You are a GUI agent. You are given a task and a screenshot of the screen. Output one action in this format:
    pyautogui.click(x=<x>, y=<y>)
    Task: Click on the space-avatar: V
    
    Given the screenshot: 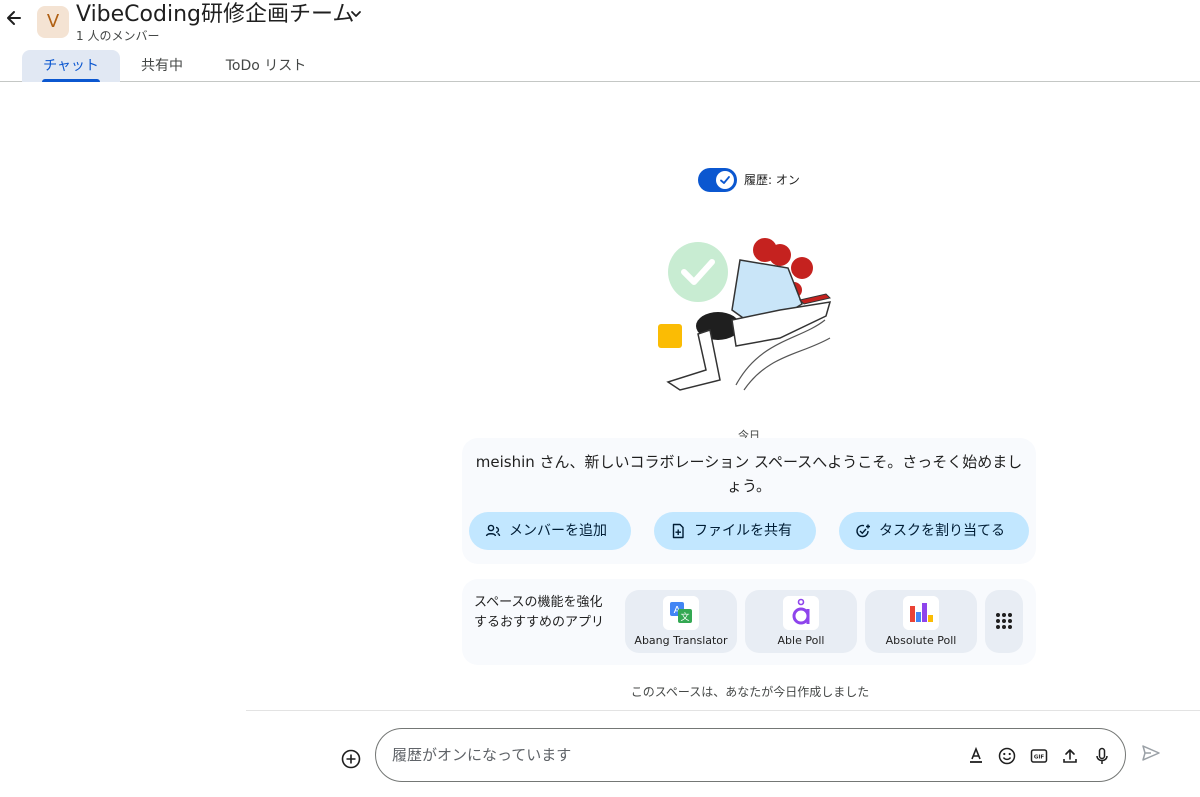 What is the action you would take?
    pyautogui.click(x=53, y=22)
    